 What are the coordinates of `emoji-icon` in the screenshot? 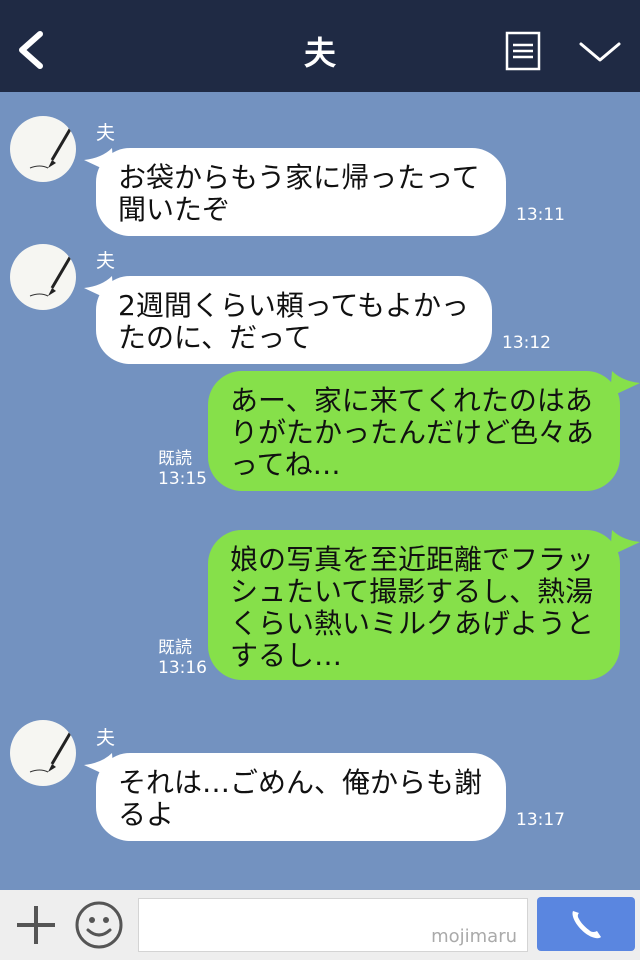 It's located at (99, 925).